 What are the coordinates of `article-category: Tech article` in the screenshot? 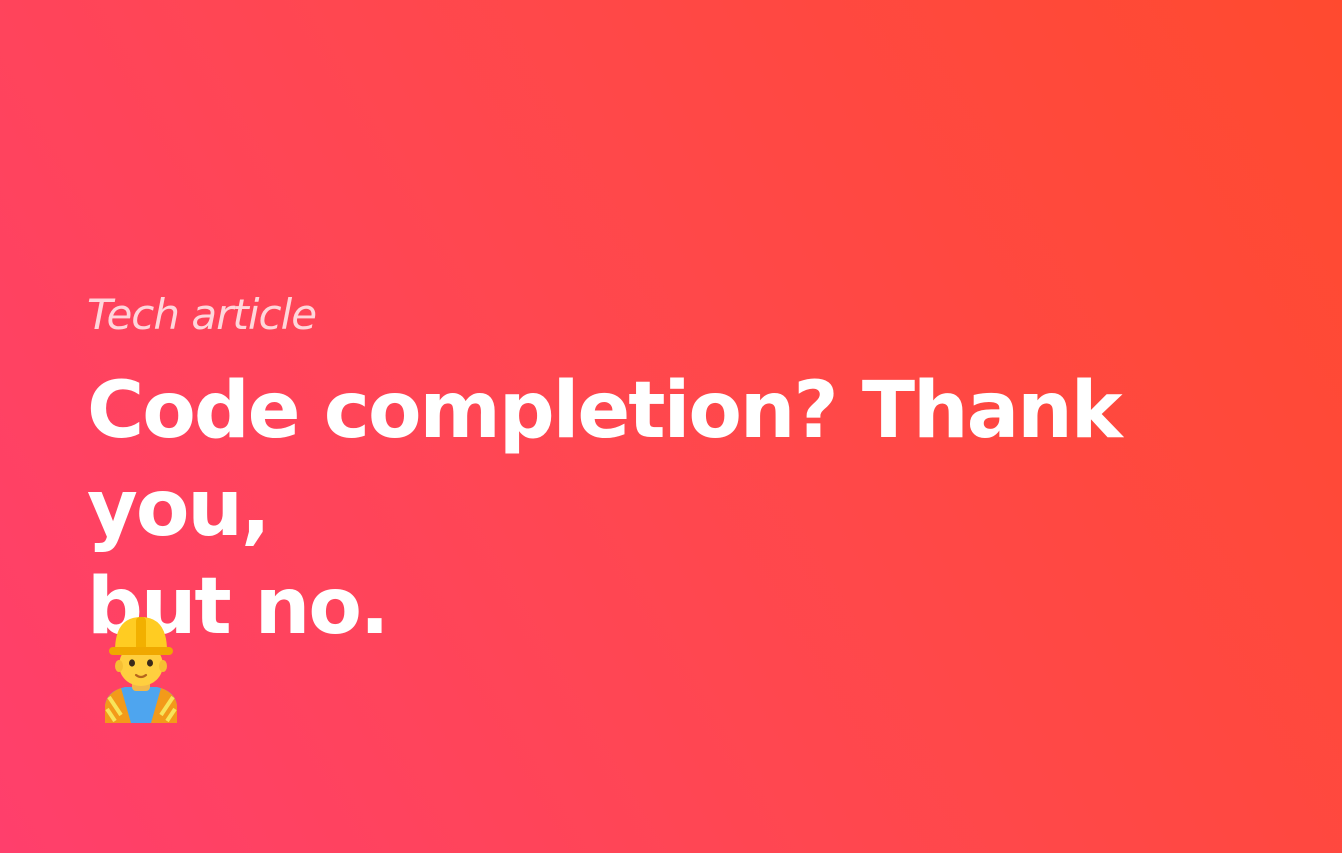 It's located at (202, 314).